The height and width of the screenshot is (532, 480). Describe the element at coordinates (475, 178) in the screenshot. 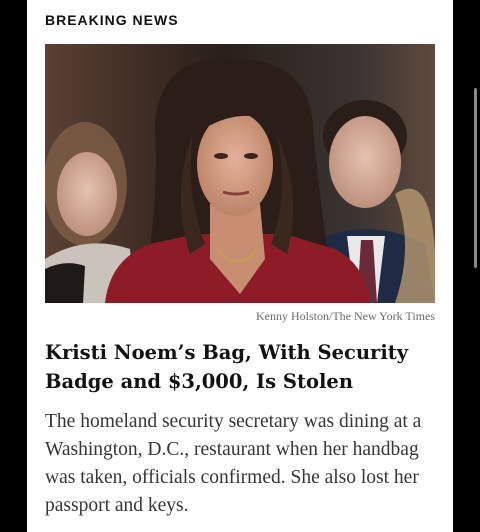

I see `scrollbar` at that location.